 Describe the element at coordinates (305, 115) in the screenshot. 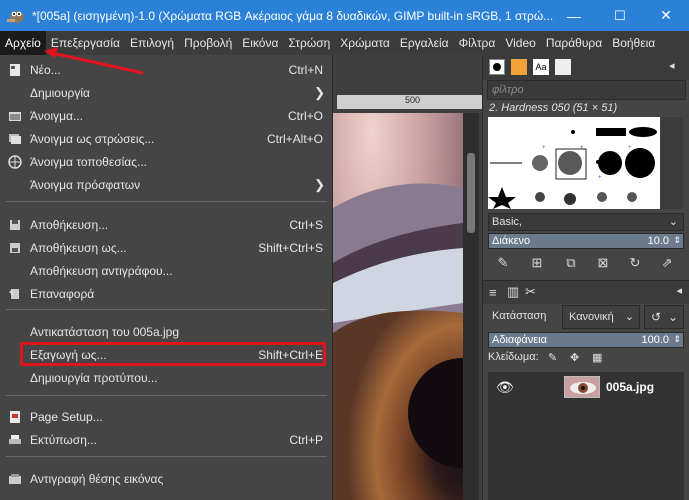

I see `menu-item-shortcut: Ctrl+O` at that location.